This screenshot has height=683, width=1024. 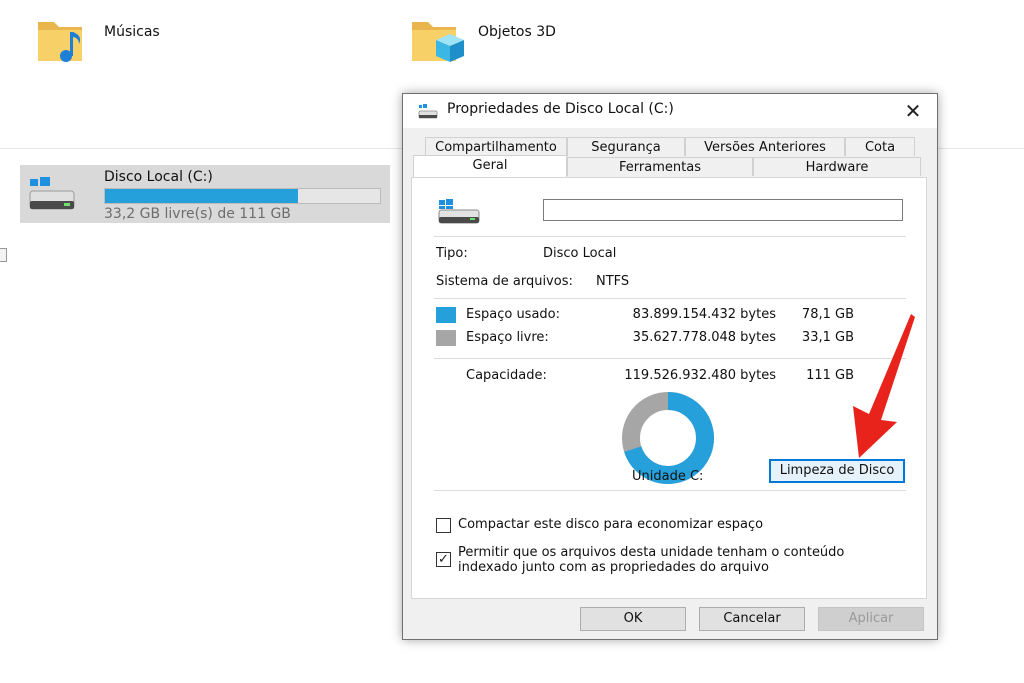 I want to click on disk-cleanup-button: Limpeza de Disco, so click(x=837, y=471).